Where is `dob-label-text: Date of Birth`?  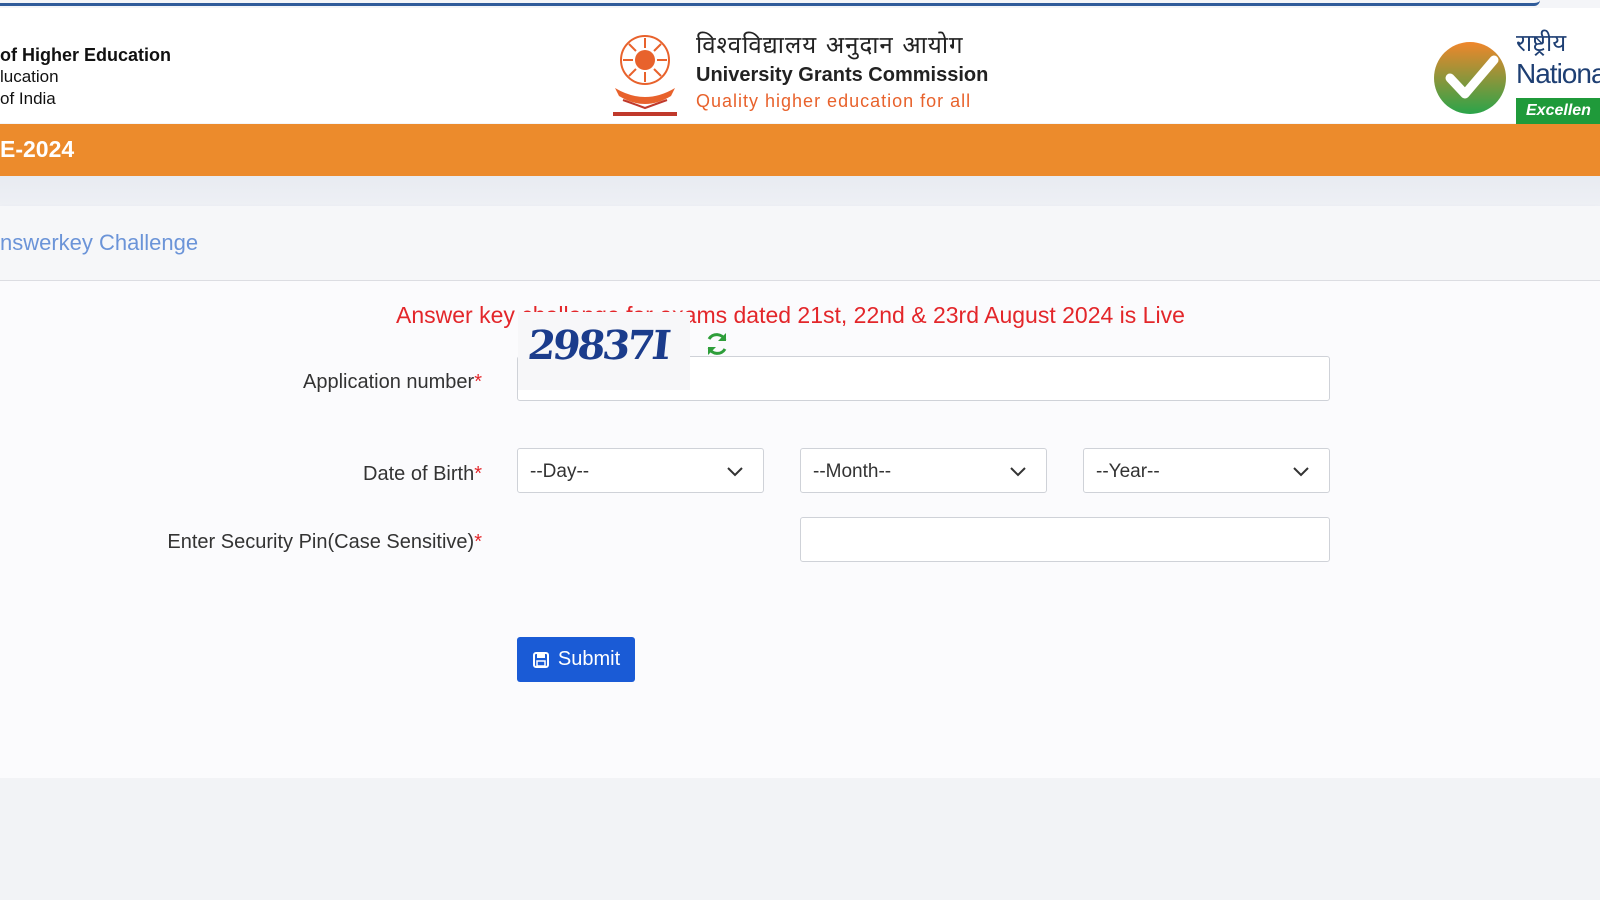 dob-label-text: Date of Birth is located at coordinates (419, 474).